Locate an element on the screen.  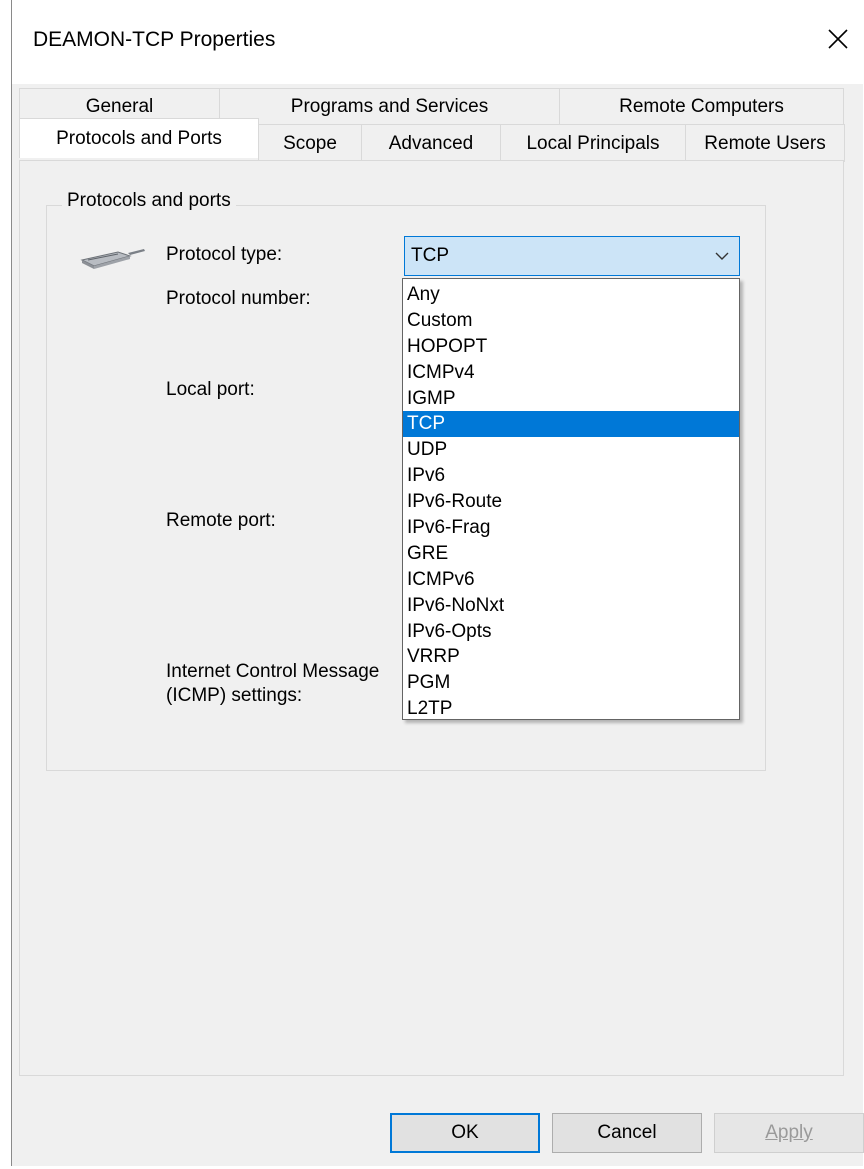
tab-scope: Scope is located at coordinates (310, 143).